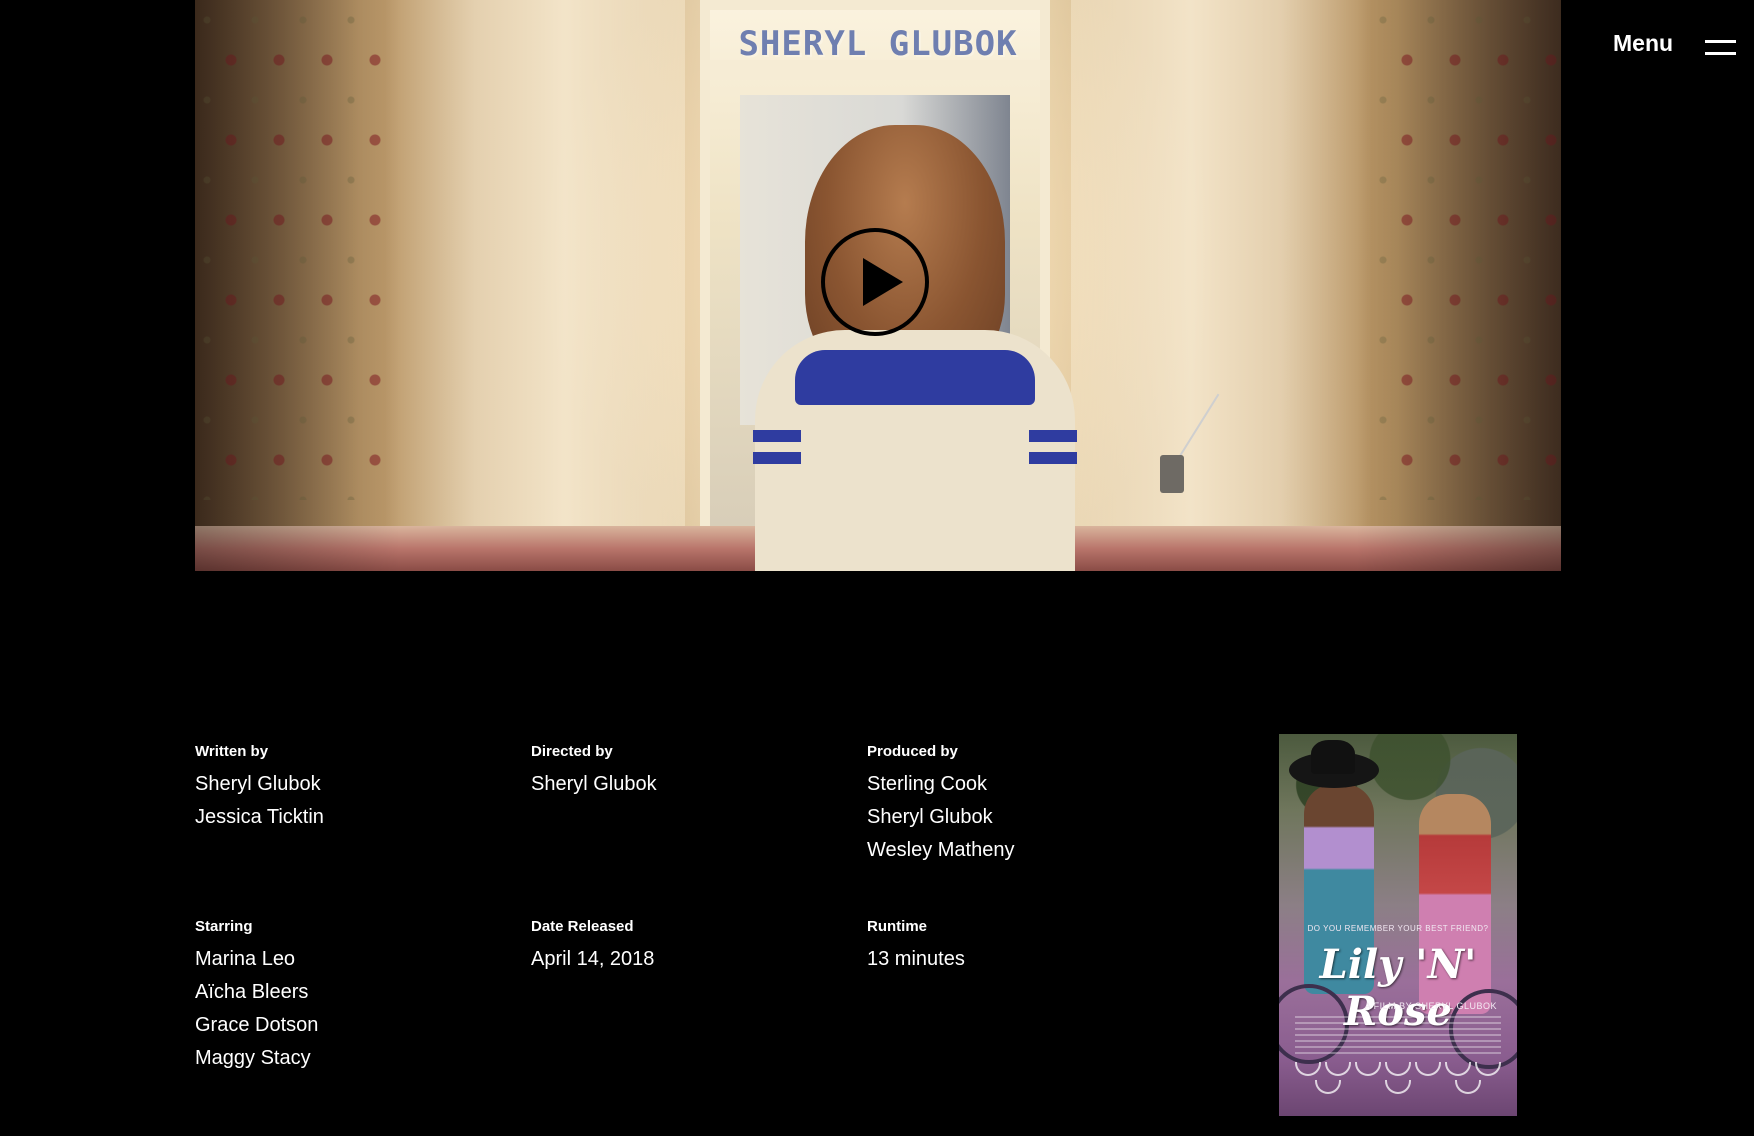 The height and width of the screenshot is (1136, 1754). Describe the element at coordinates (582, 926) in the screenshot. I see `credit-label: Date Released` at that location.